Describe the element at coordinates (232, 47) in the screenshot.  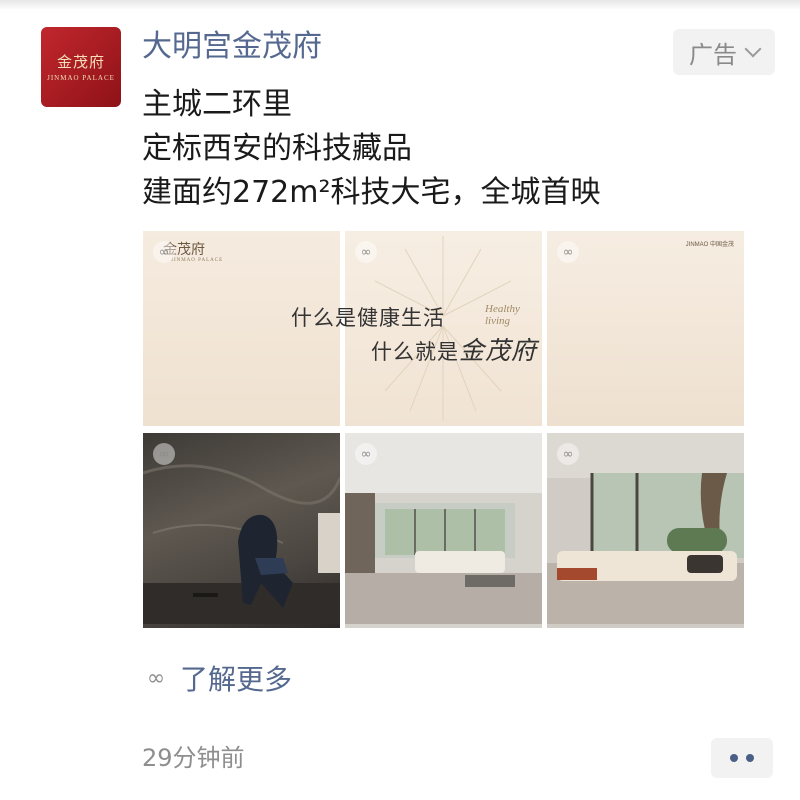
I see `account-name: 大明宫金茂府` at that location.